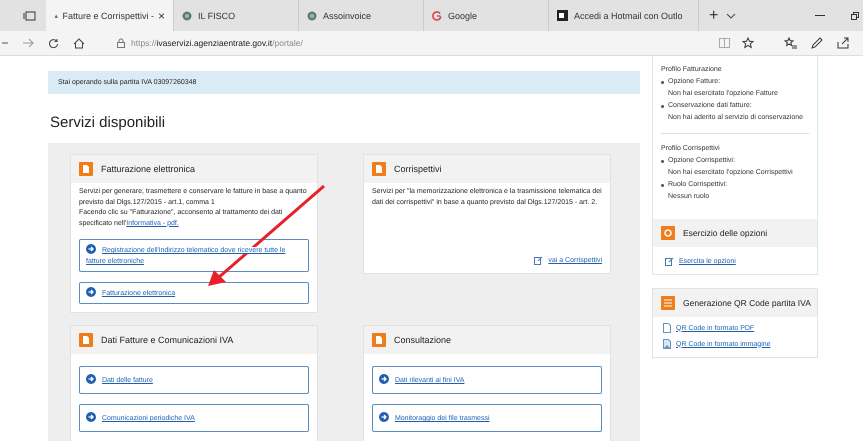 The width and height of the screenshot is (863, 441). Describe the element at coordinates (843, 43) in the screenshot. I see `share-icon` at that location.